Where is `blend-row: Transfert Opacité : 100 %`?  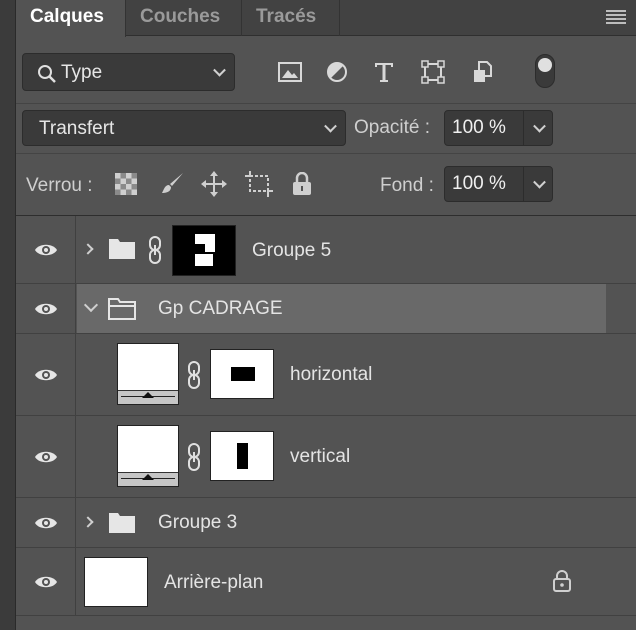
blend-row: Transfert Opacité : 100 % is located at coordinates (326, 129).